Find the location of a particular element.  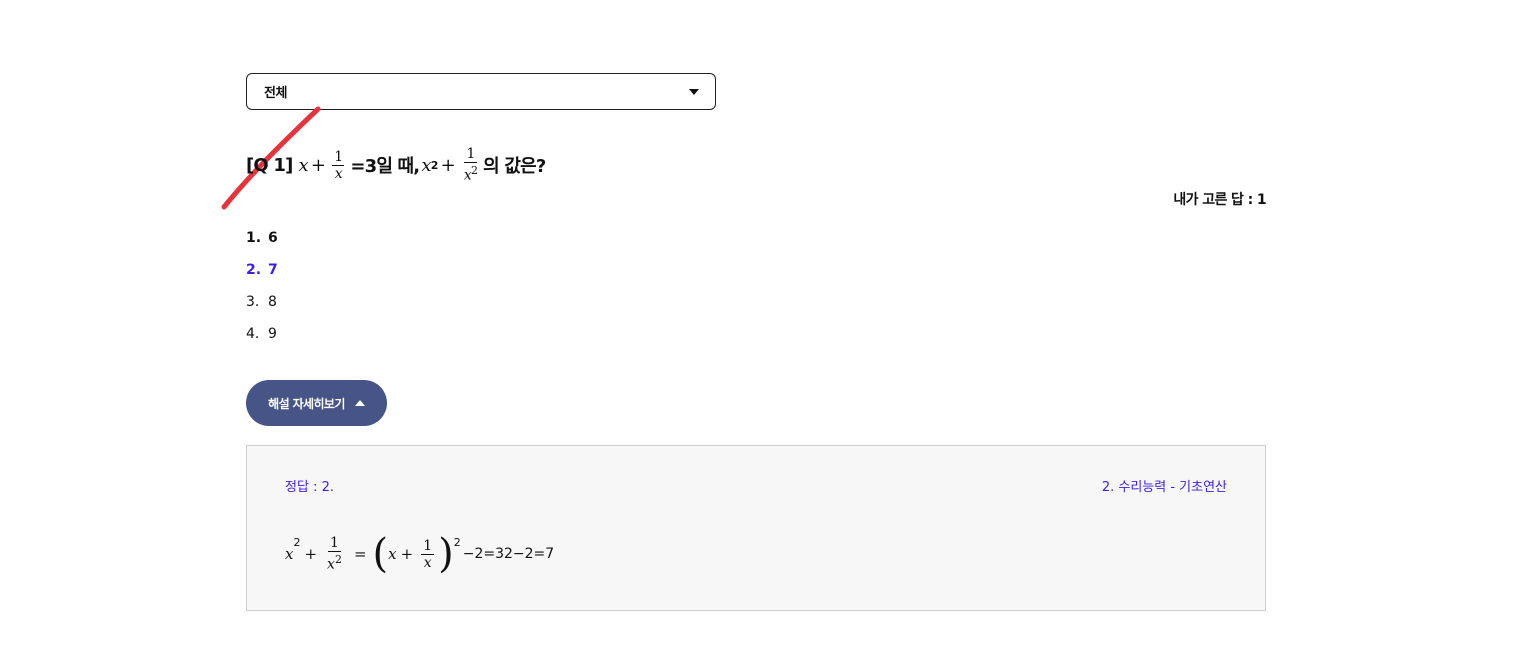

option-number: 2. is located at coordinates (254, 270).